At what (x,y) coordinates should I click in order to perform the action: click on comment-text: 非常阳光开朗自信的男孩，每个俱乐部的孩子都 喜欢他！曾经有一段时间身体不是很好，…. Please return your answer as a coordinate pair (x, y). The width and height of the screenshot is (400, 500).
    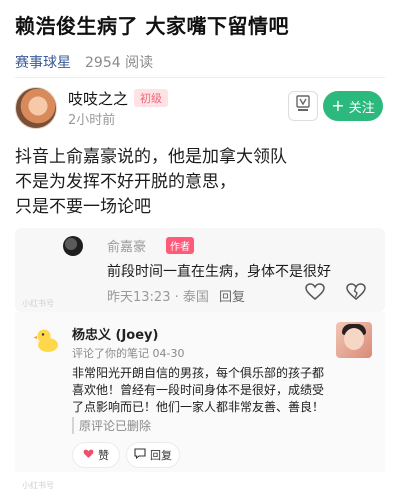
    Looking at the image, I should click on (213, 390).